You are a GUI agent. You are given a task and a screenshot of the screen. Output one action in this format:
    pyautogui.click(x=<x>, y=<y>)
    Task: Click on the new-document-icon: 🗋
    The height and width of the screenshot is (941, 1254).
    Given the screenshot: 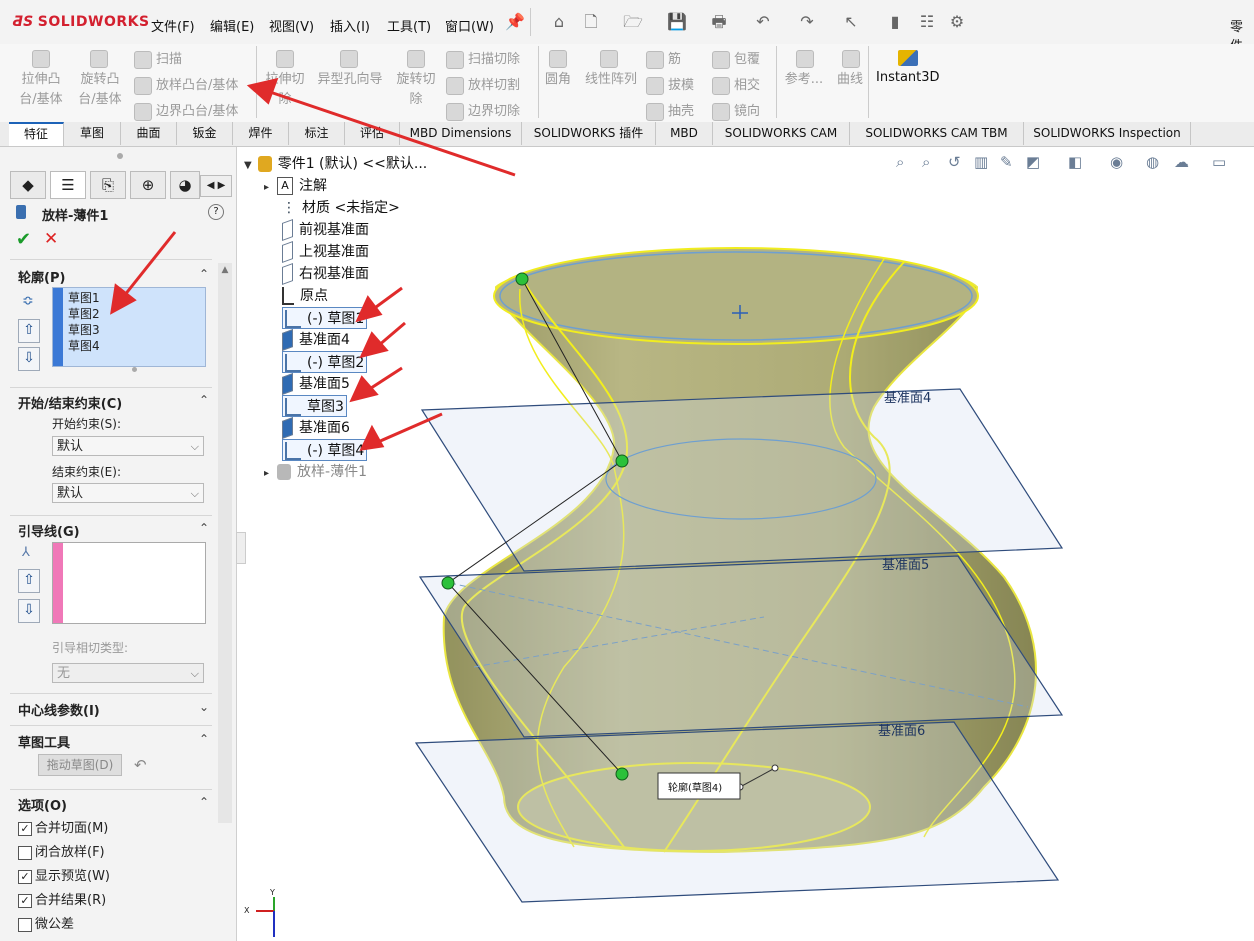 What is the action you would take?
    pyautogui.click(x=591, y=22)
    